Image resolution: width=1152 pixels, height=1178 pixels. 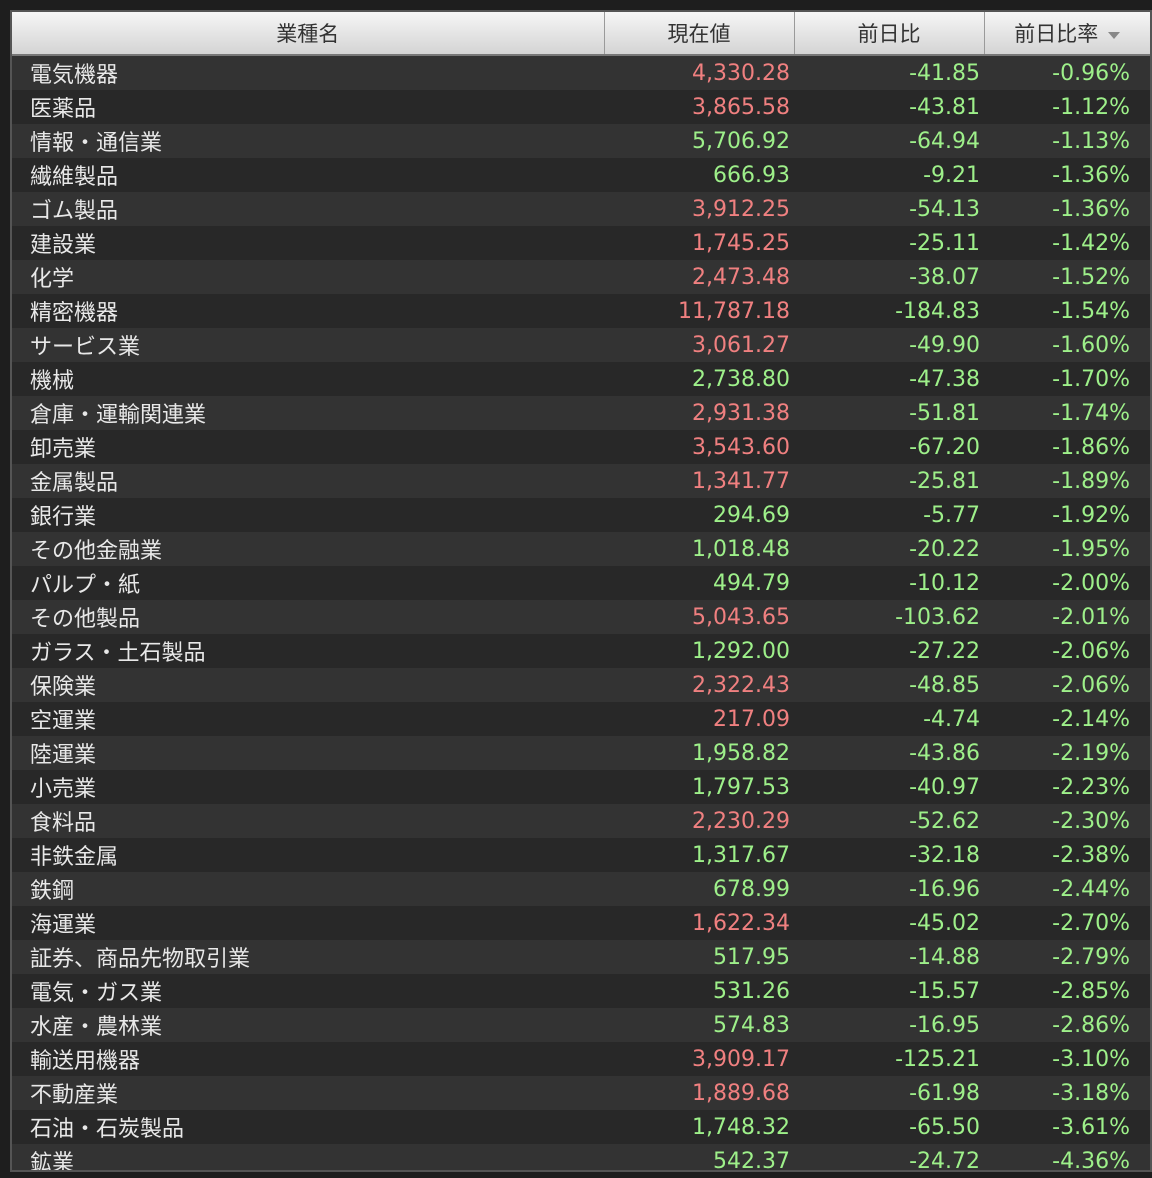 What do you see at coordinates (741, 141) in the screenshot?
I see `price-cell: 5,706.92` at bounding box center [741, 141].